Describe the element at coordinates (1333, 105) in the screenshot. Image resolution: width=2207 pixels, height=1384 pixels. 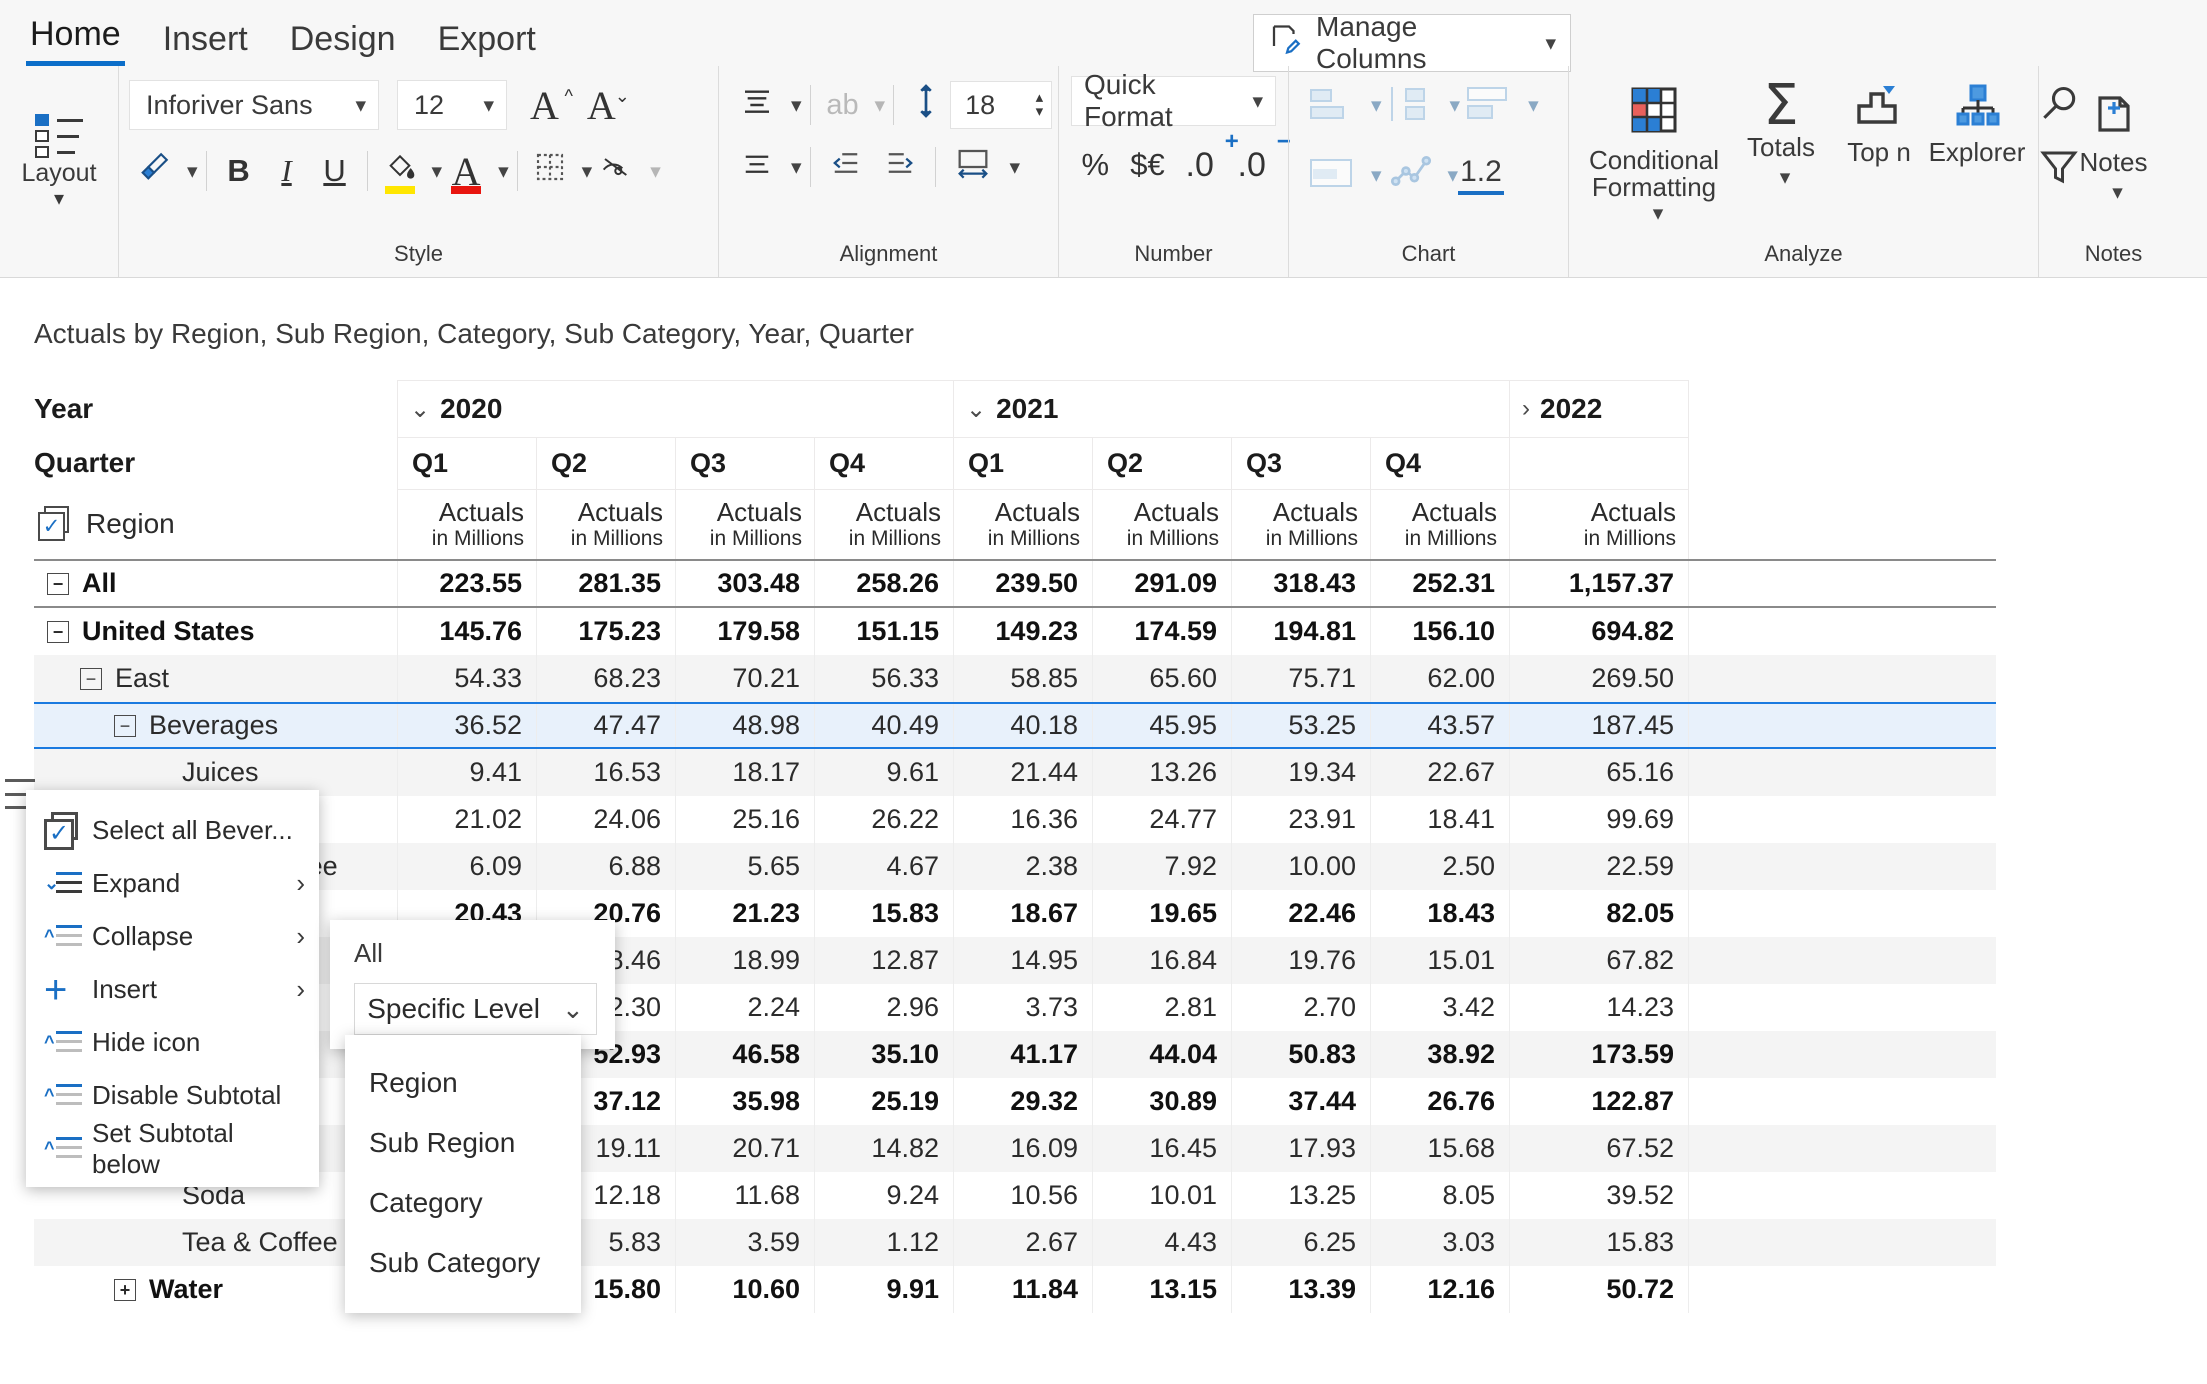
I see `bar-chart-button` at that location.